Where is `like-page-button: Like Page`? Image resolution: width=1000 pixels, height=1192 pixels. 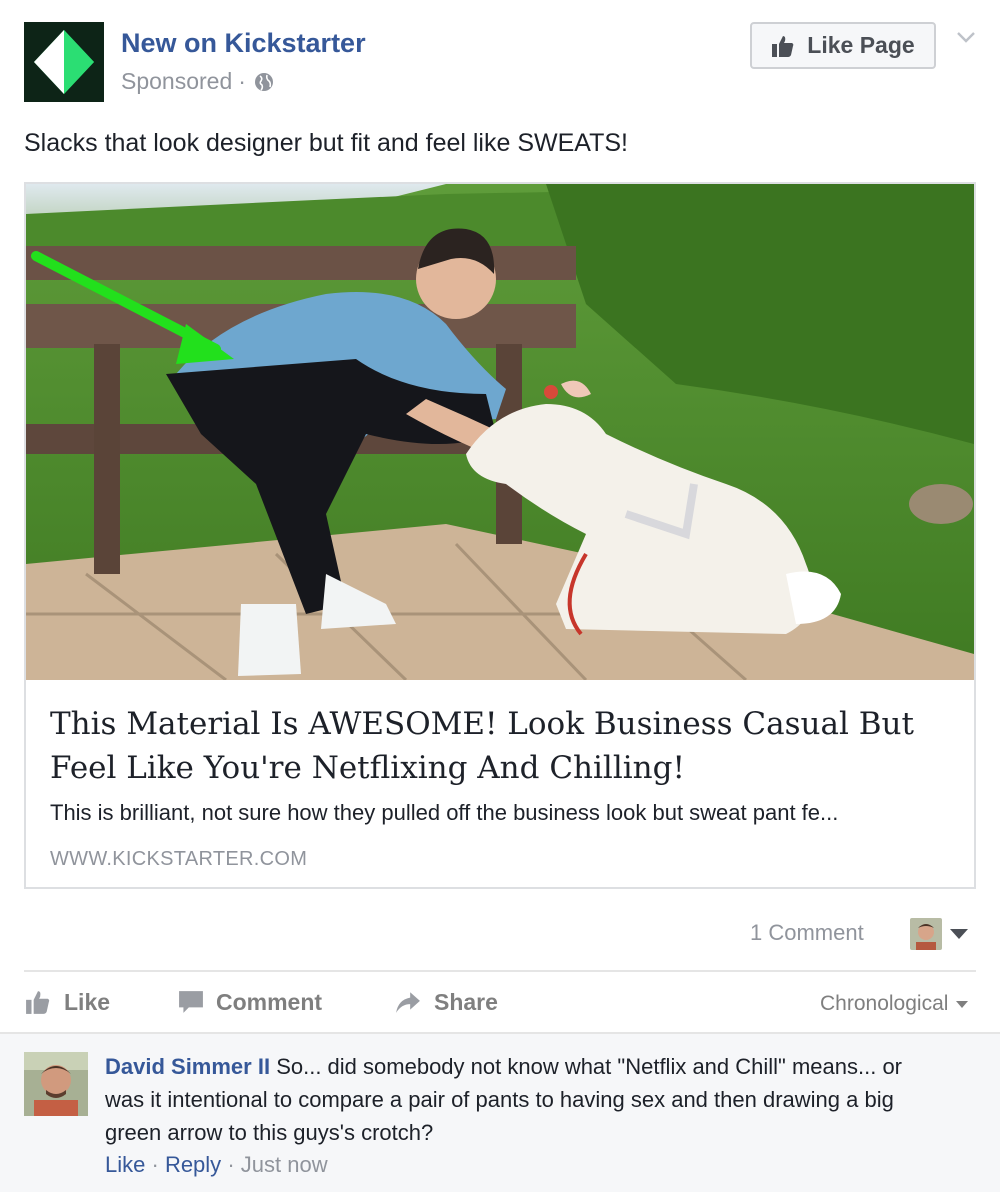
like-page-button: Like Page is located at coordinates (843, 45).